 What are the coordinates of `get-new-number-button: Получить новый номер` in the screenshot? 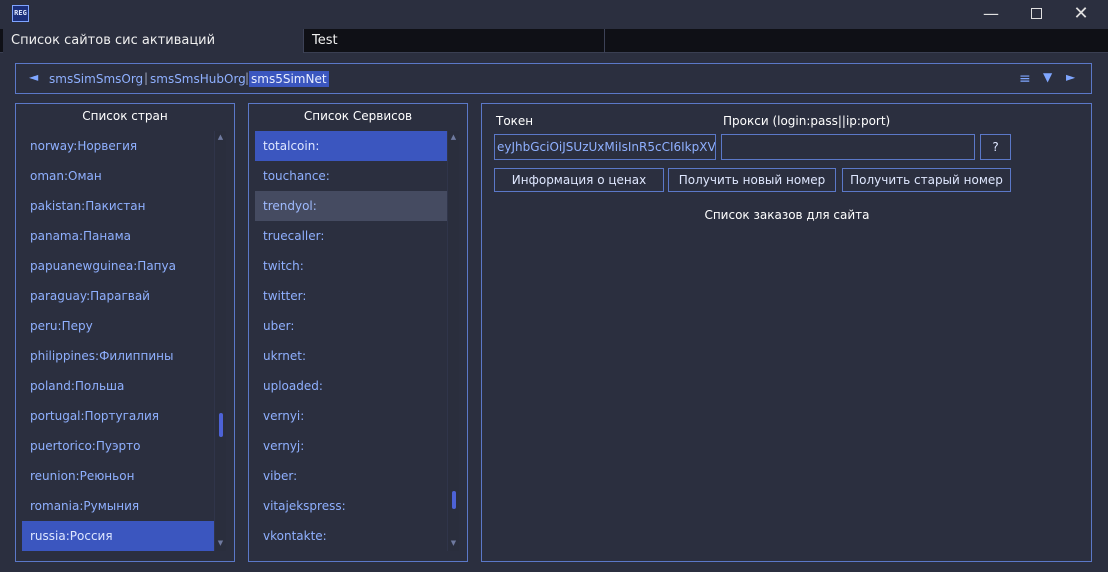 It's located at (752, 180).